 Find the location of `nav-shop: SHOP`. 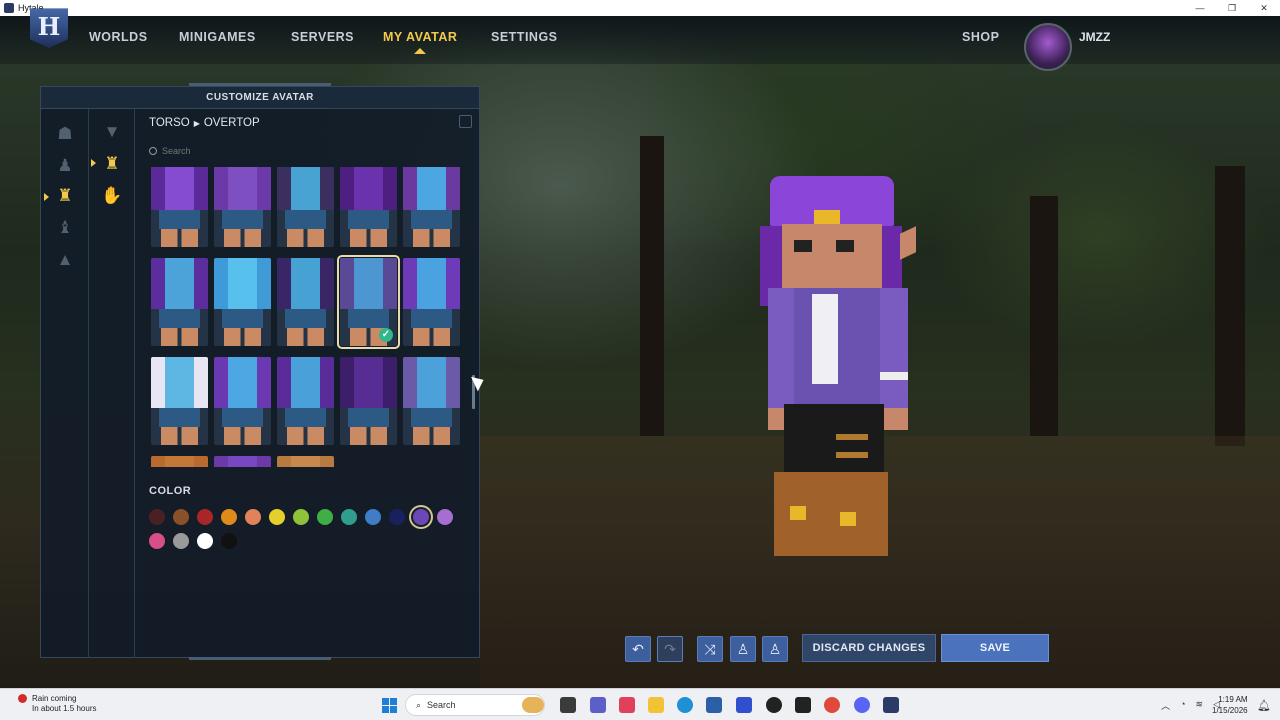

nav-shop: SHOP is located at coordinates (980, 37).